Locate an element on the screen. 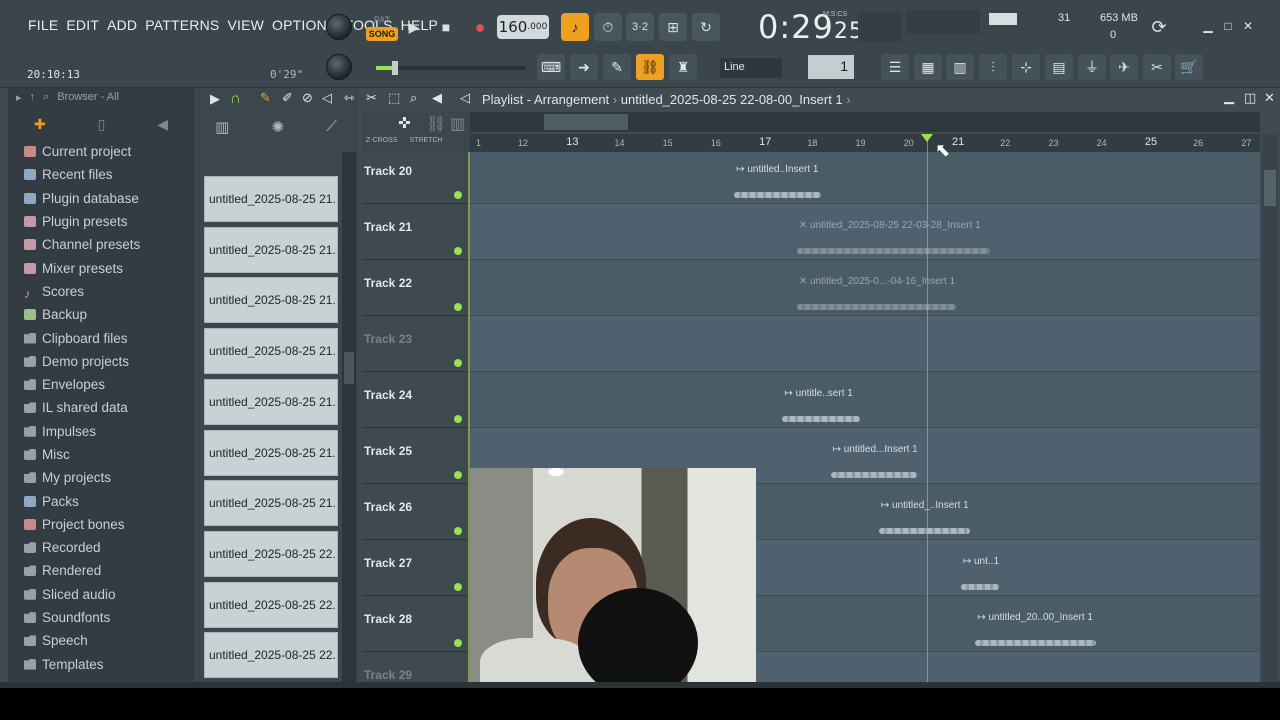 The width and height of the screenshot is (1280, 720). audio-clip: ✕ untitled_2025-0...-04-16_Insert 1 is located at coordinates (876, 296).